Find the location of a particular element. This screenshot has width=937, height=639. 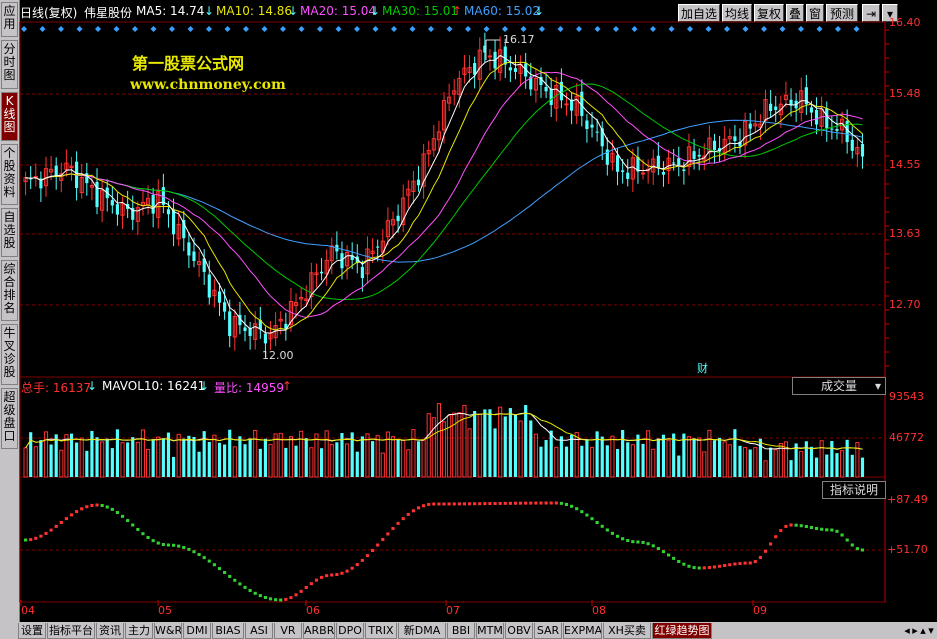

indicator-tab-5: DMI is located at coordinates (197, 631).